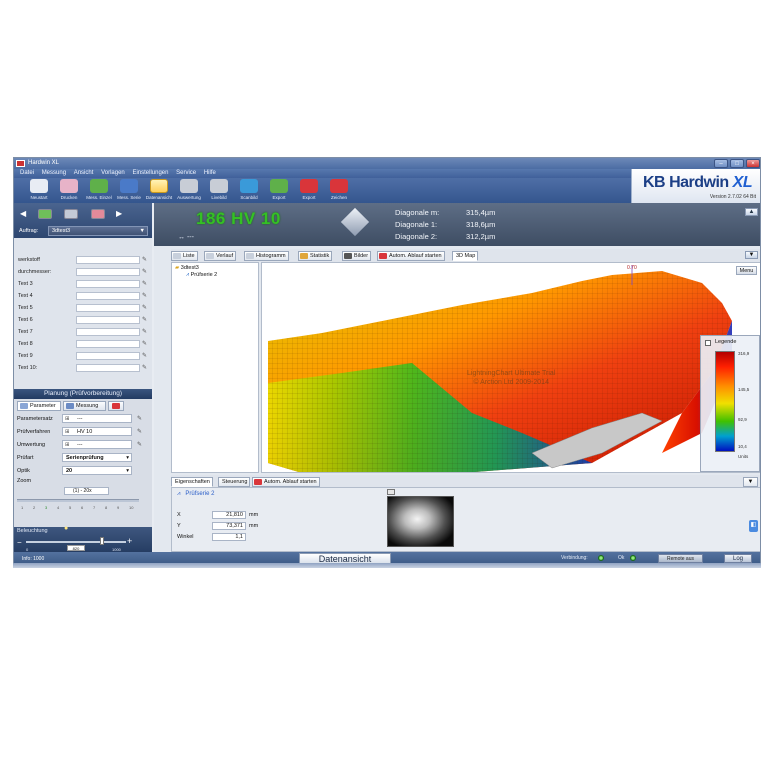 The width and height of the screenshot is (770, 770). I want to click on menu-messung: Messung, so click(54, 173).